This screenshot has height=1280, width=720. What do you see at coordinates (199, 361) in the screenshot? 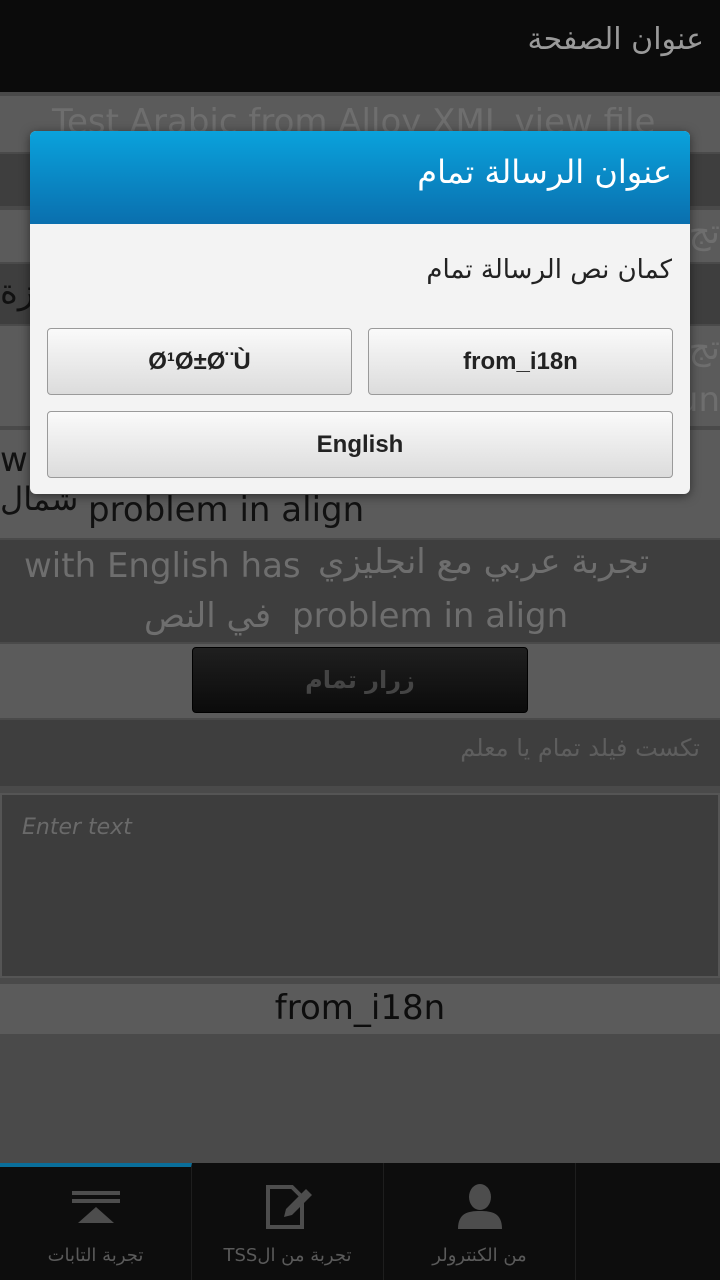
I see `dialog-garbled-button: Ø¹Ø±Ø¨Ù` at bounding box center [199, 361].